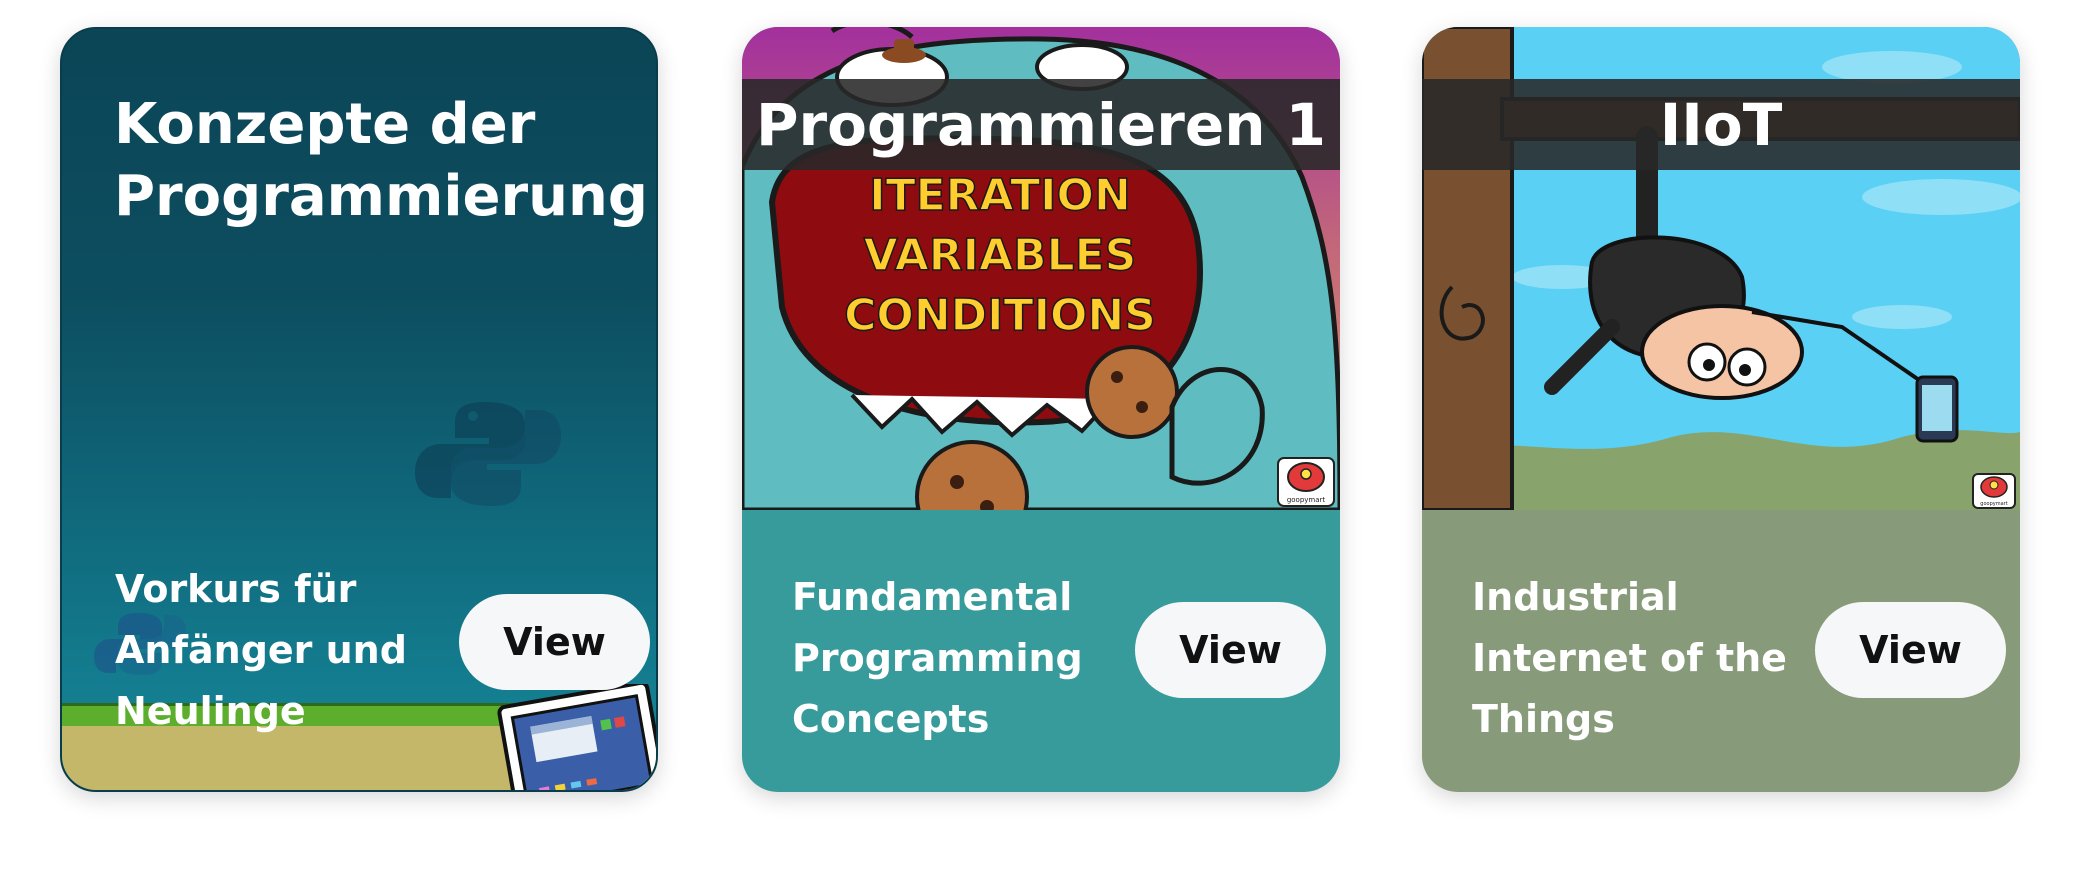 Image resolution: width=2078 pixels, height=871 pixels. What do you see at coordinates (1000, 195) in the screenshot?
I see `image-text-iteration: ITERATION` at bounding box center [1000, 195].